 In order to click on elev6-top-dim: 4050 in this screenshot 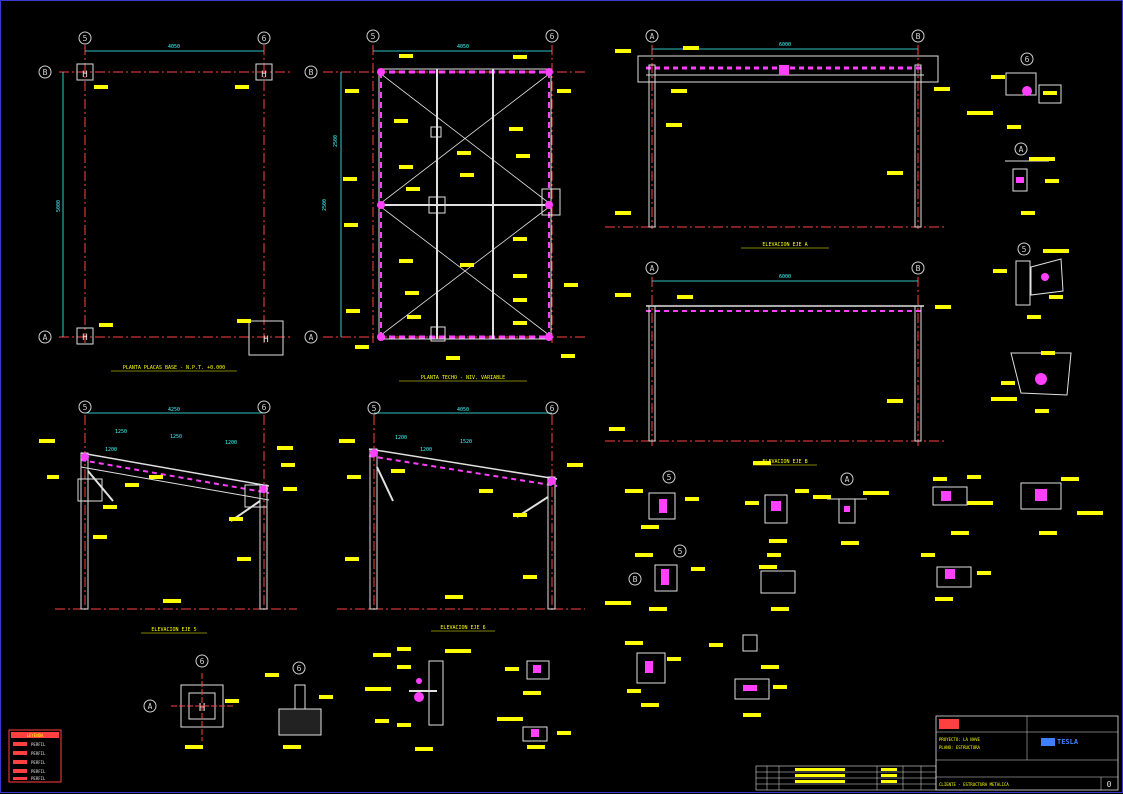, I will do `click(463, 410)`.